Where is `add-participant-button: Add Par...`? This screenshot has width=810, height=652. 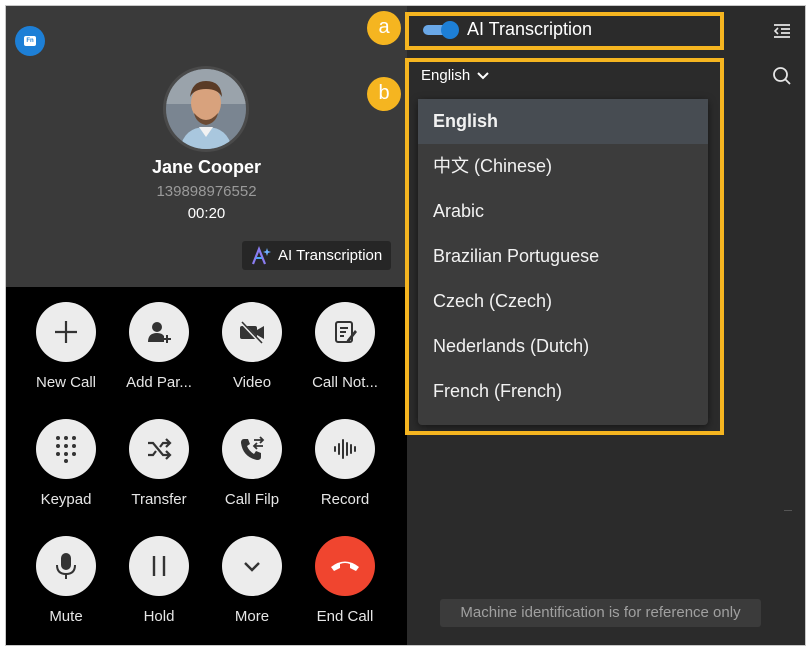 add-participant-button: Add Par... is located at coordinates (159, 346).